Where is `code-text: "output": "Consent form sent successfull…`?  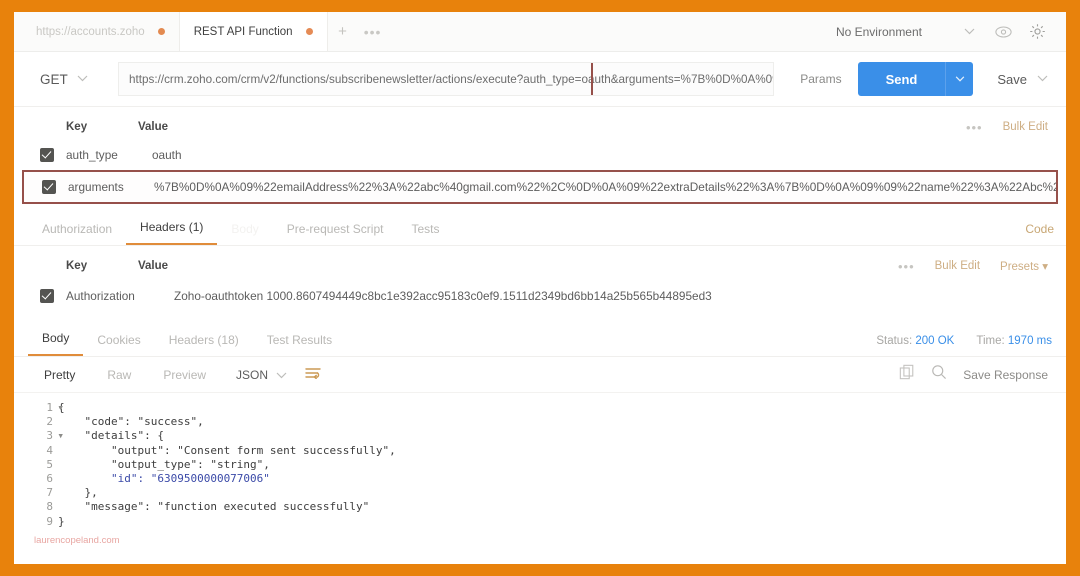 code-text: "output": "Consent form sent successfull… is located at coordinates (227, 450).